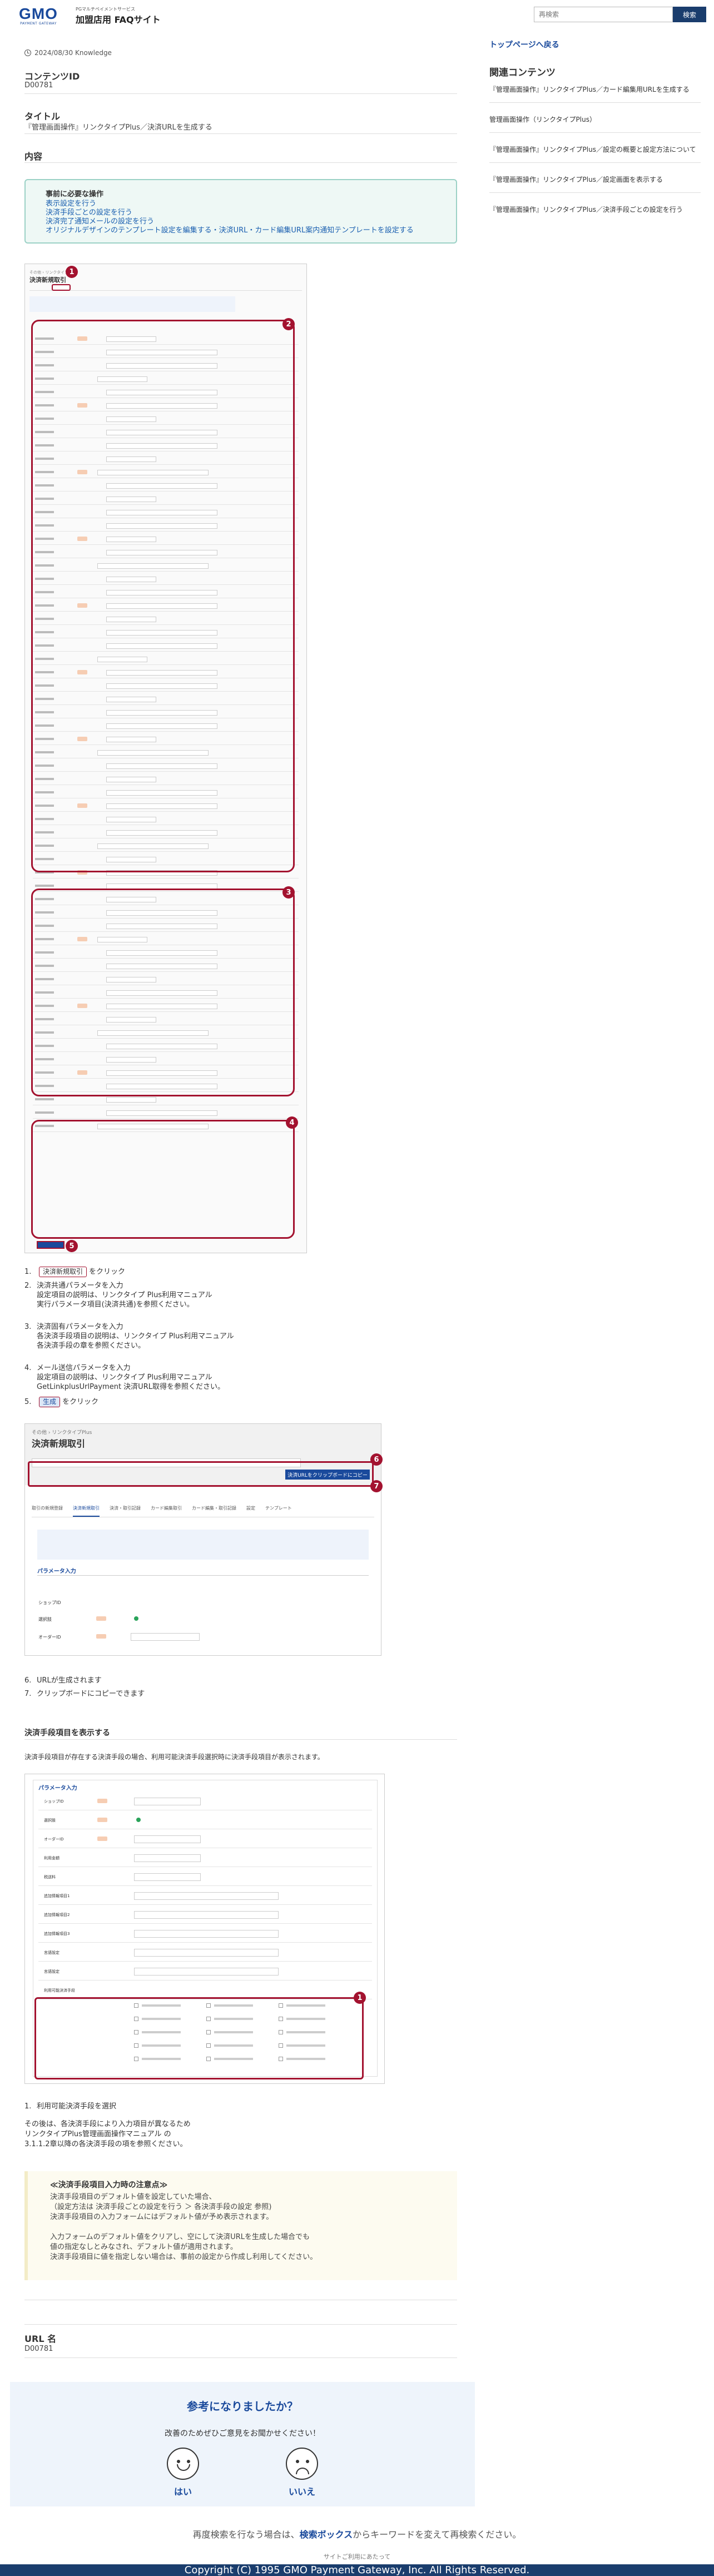  Describe the element at coordinates (136, 1618) in the screenshot. I see `radio-selected` at that location.